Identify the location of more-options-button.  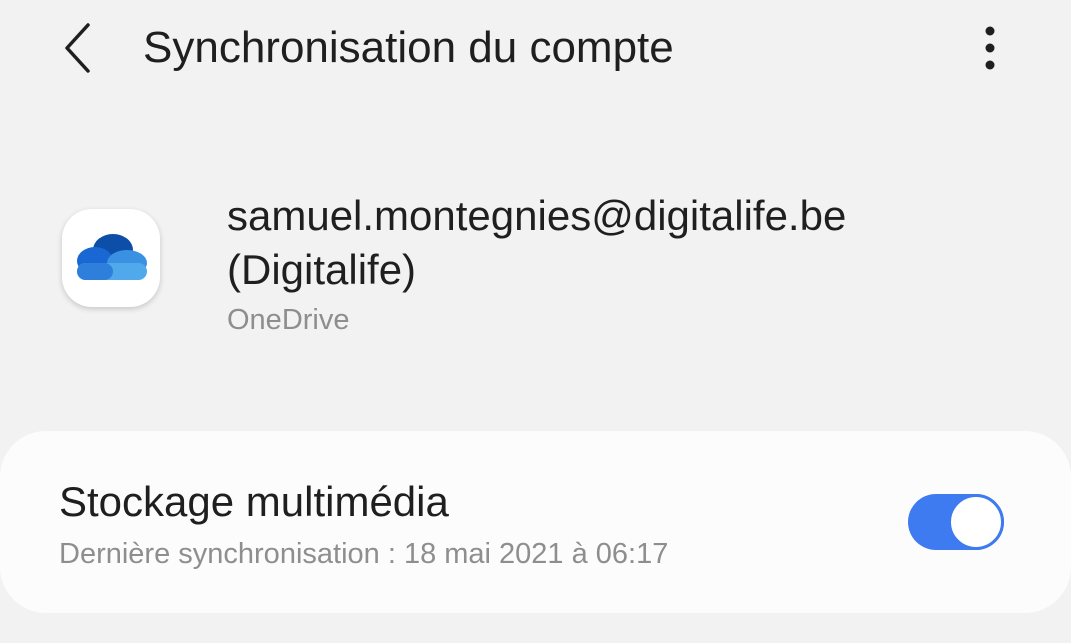
(990, 48).